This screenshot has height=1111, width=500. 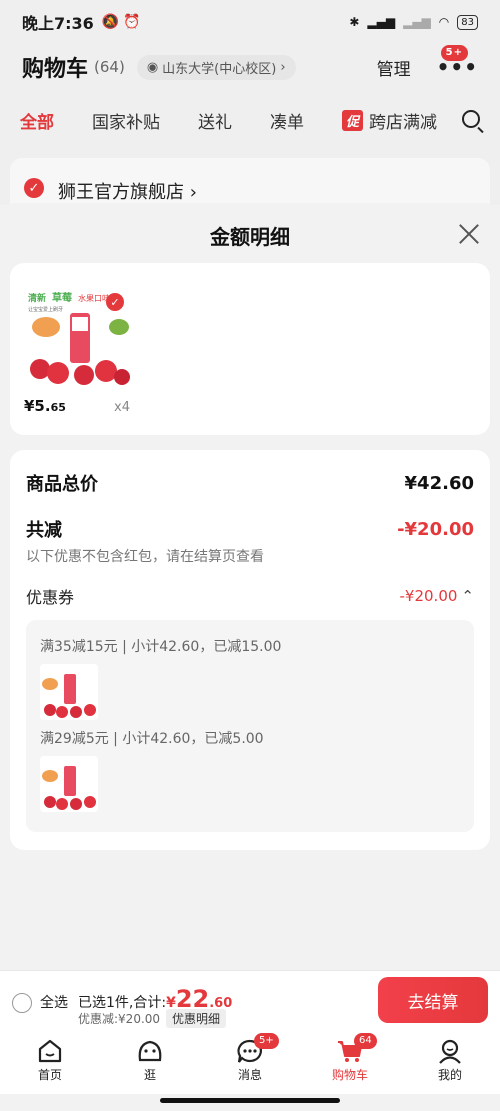 I want to click on page-title: 购物车, so click(x=55, y=69).